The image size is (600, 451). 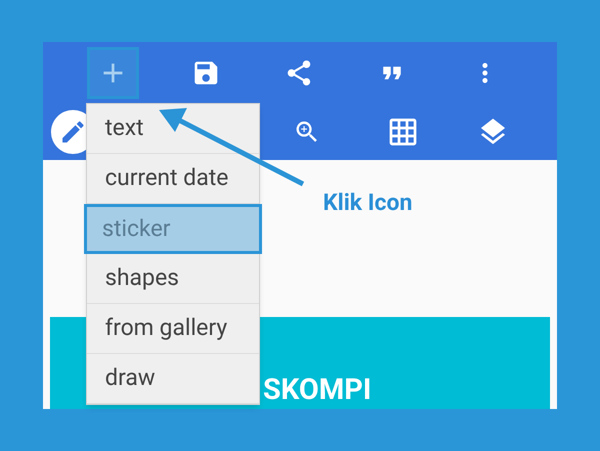 What do you see at coordinates (367, 203) in the screenshot?
I see `annotation-label: Klik Icon` at bounding box center [367, 203].